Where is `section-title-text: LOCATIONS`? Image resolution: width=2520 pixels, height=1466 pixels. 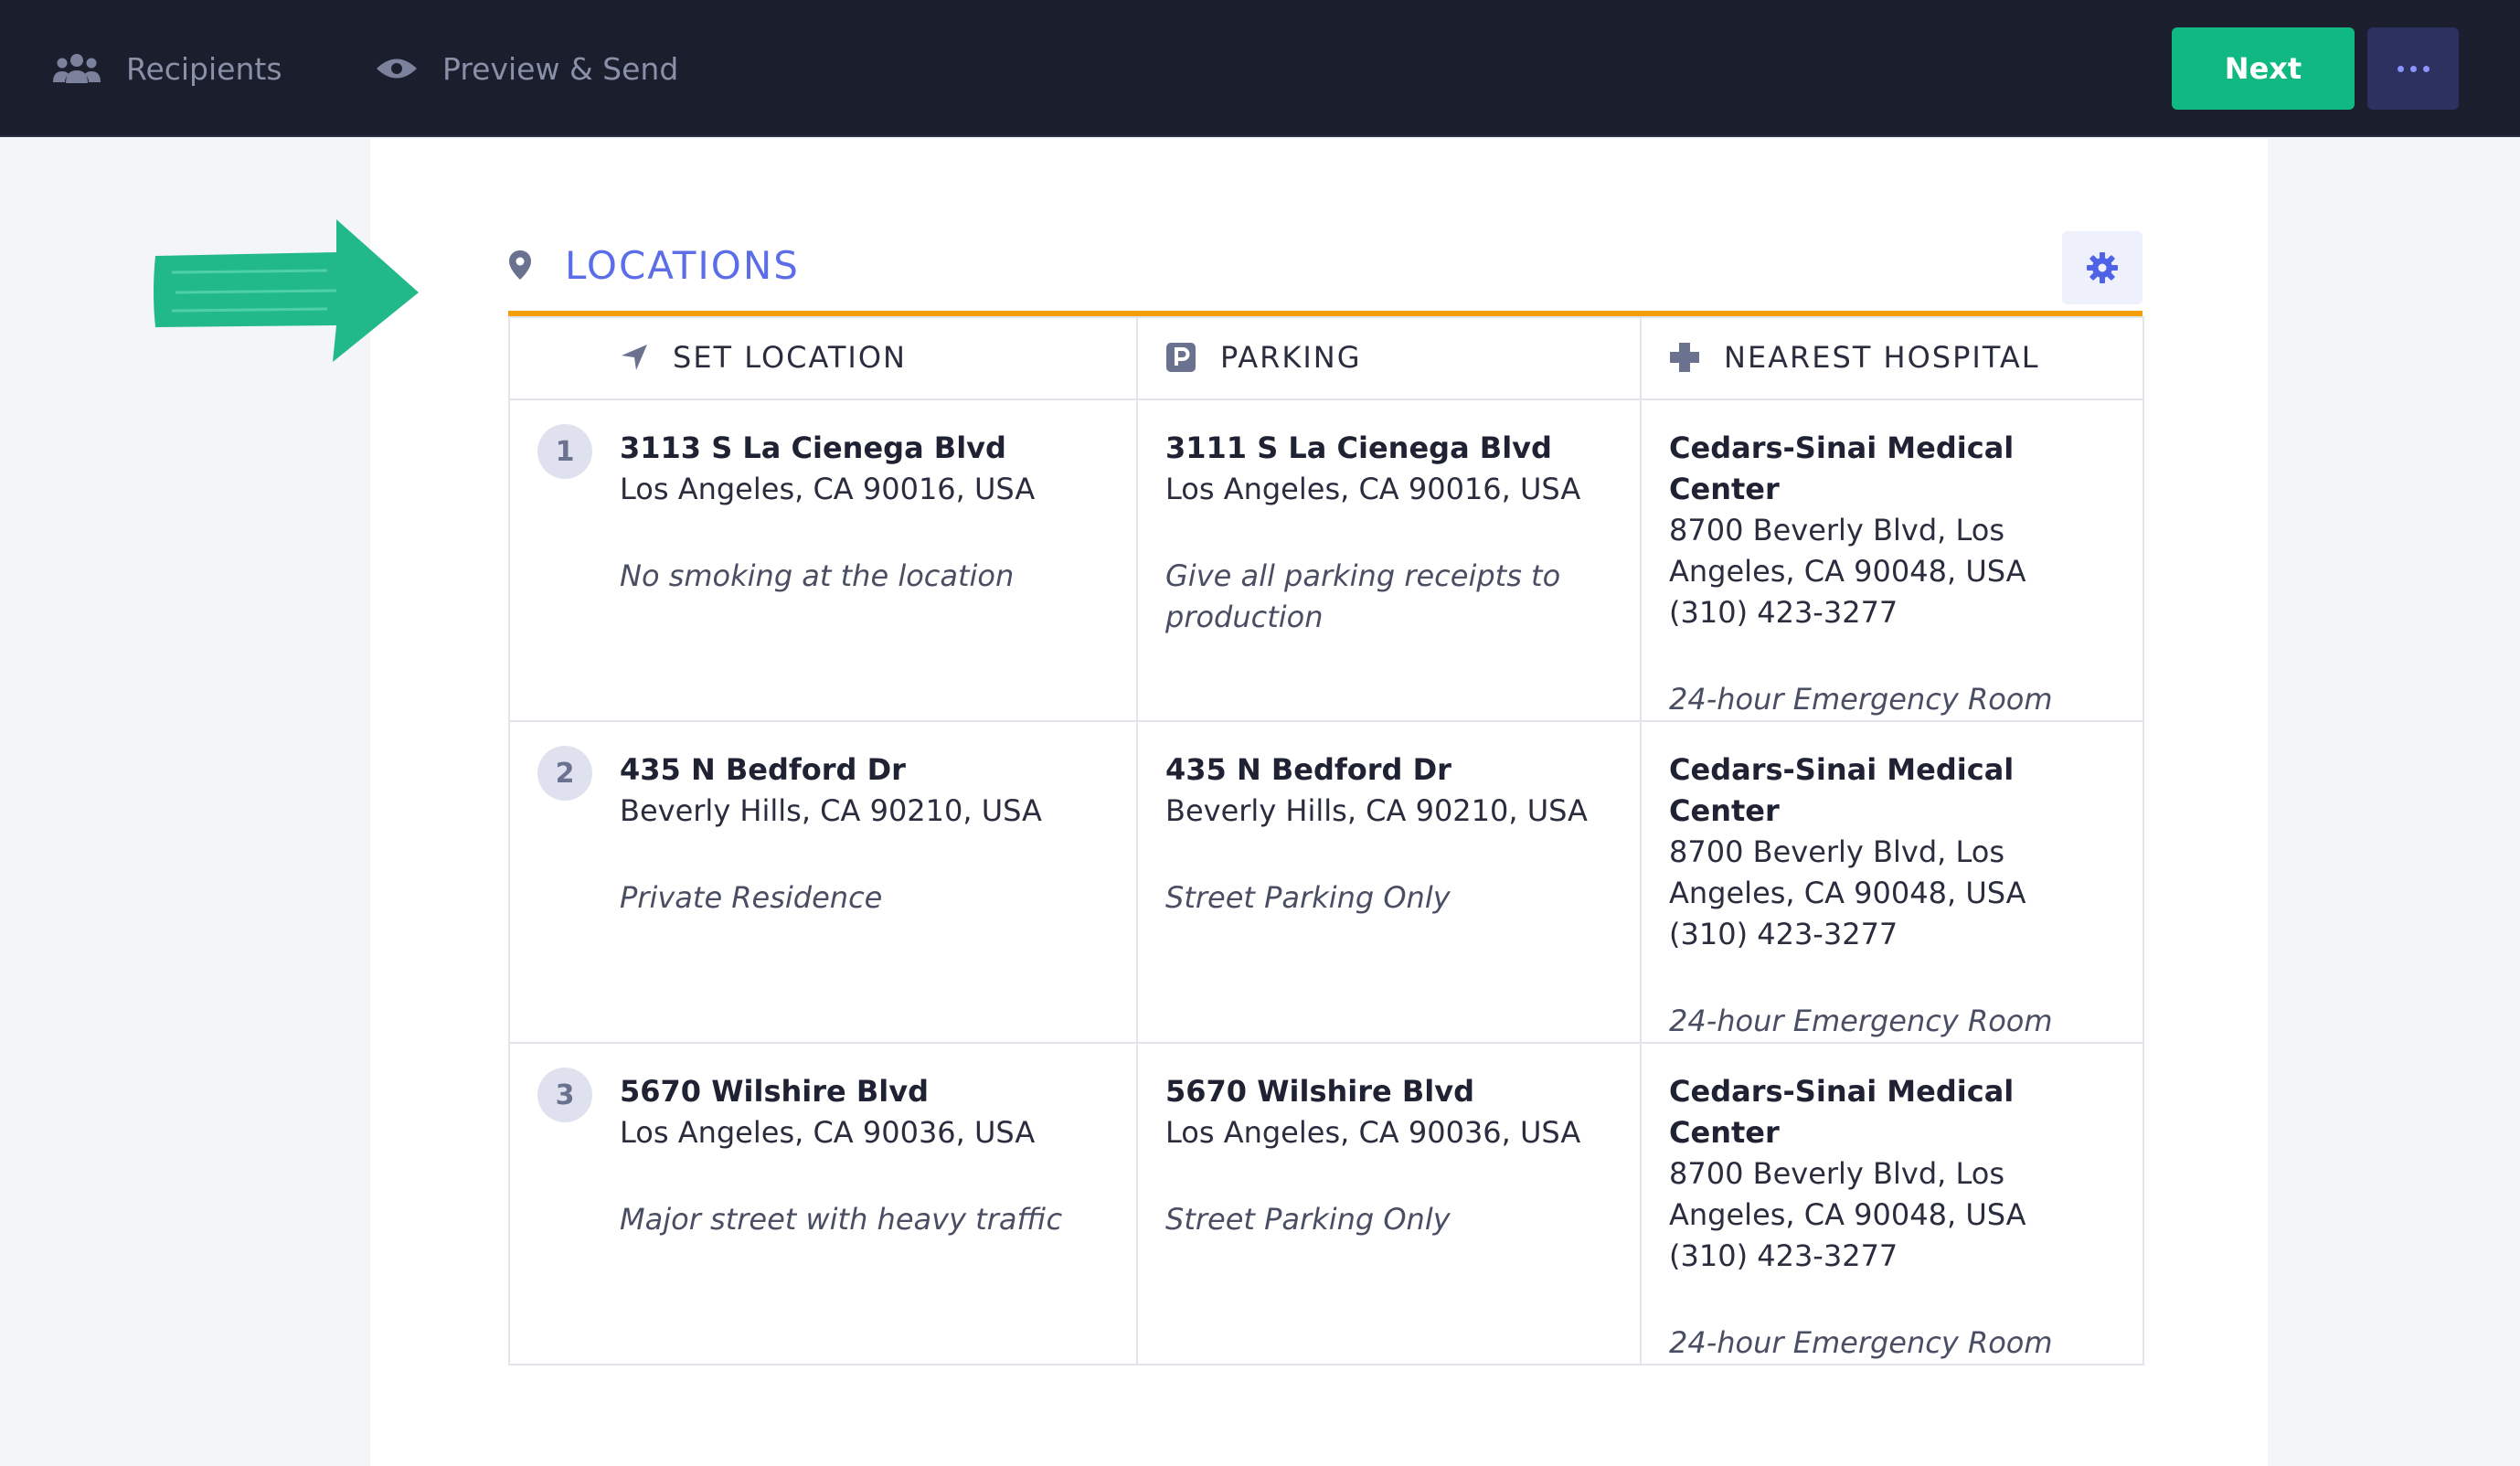 section-title-text: LOCATIONS is located at coordinates (683, 265).